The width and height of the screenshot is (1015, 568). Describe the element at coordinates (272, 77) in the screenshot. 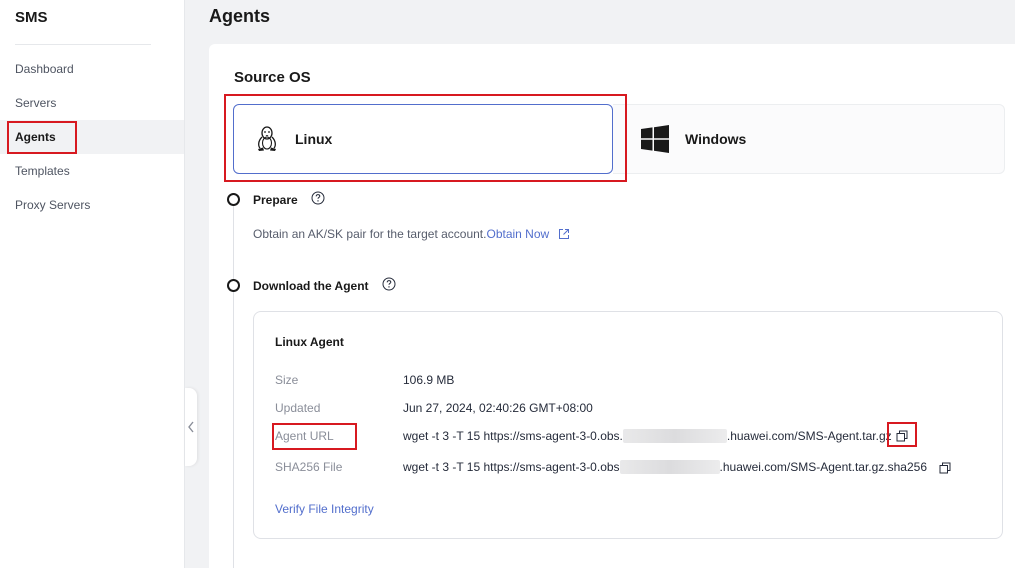

I see `source-os-title: Source OS` at that location.